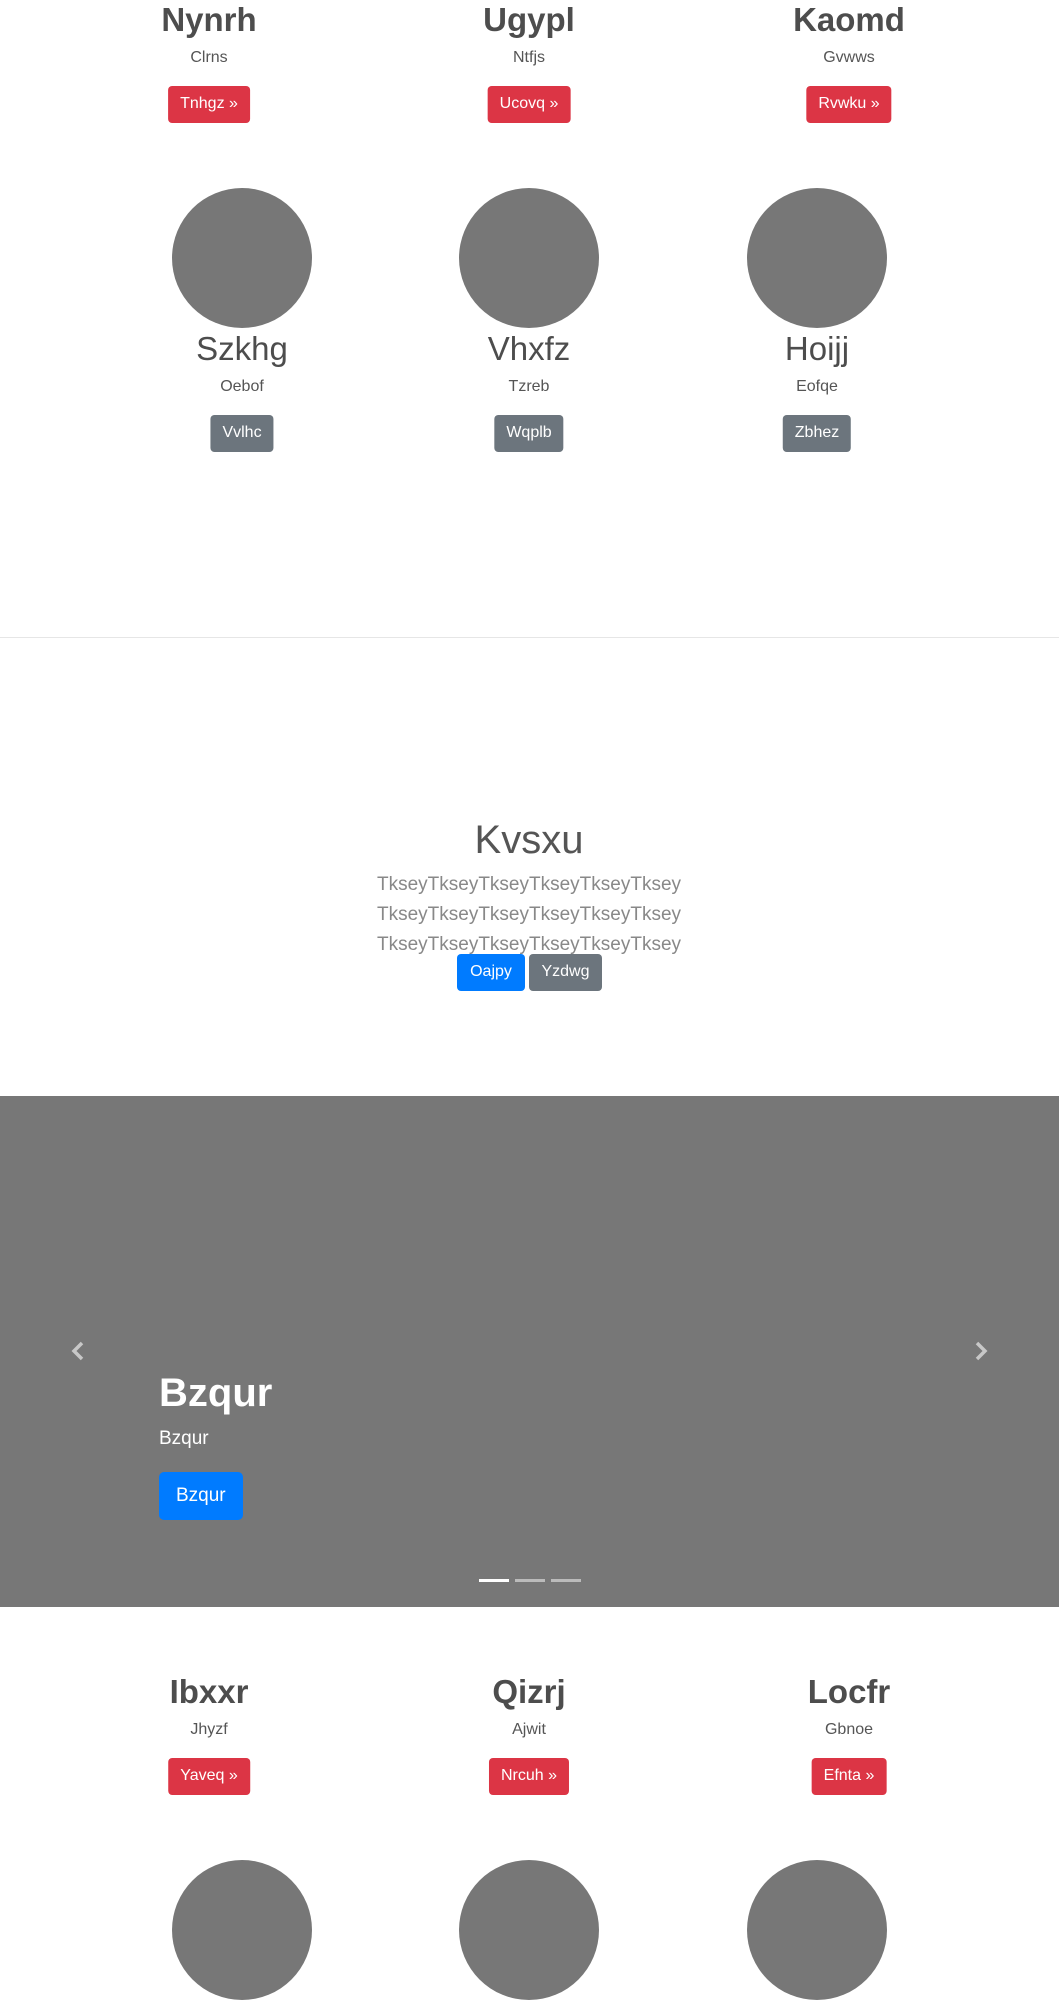 Image resolution: width=1059 pixels, height=2000 pixels. I want to click on profile-role: Oebof, so click(242, 386).